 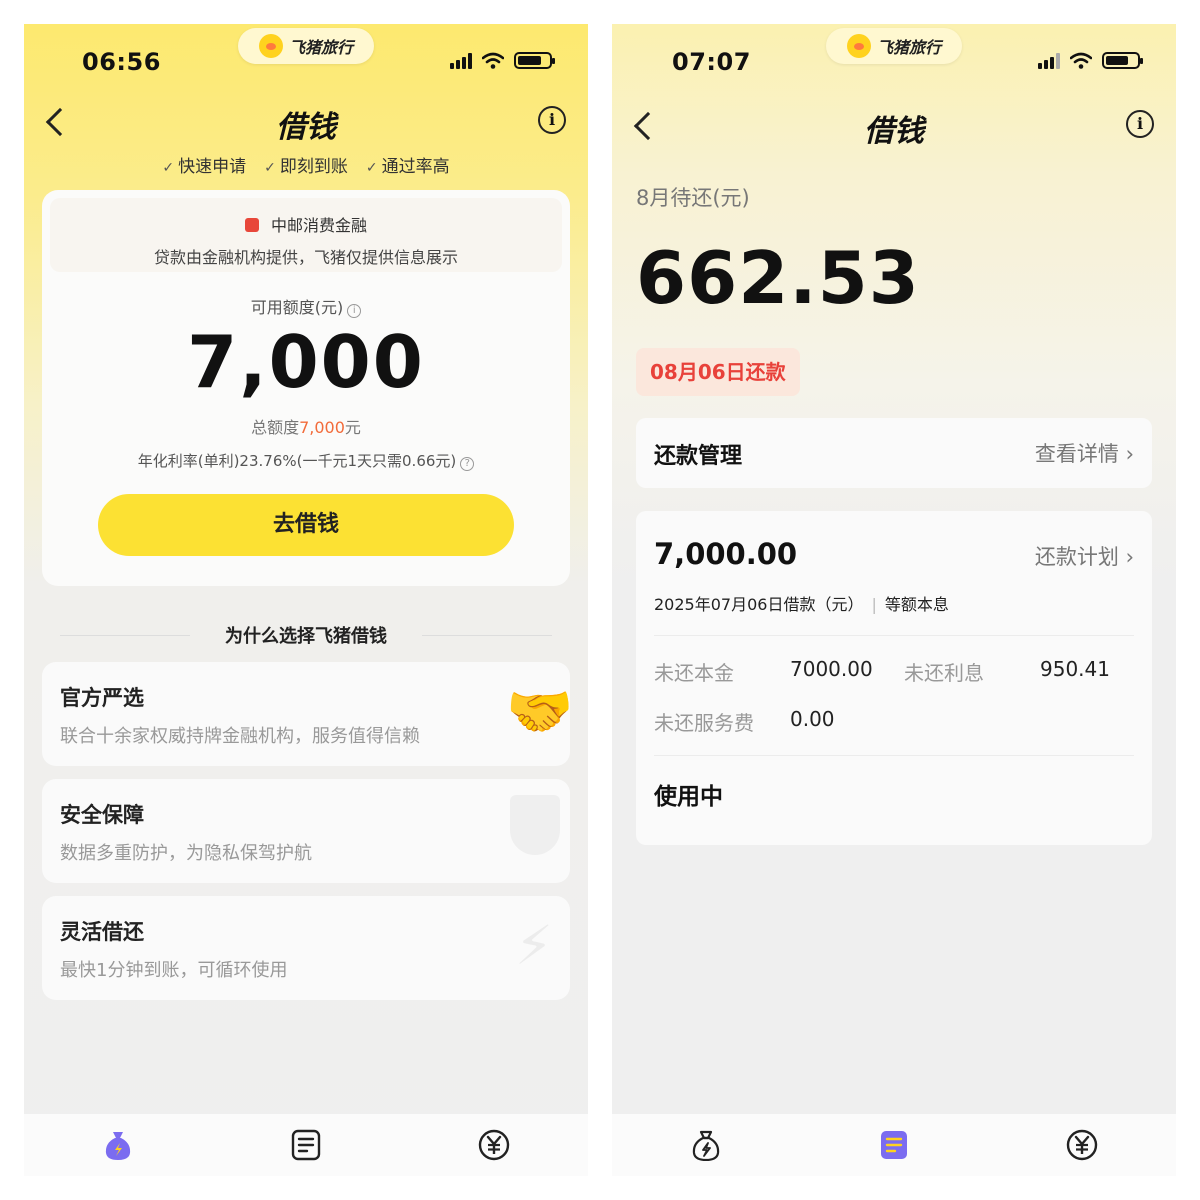 I want to click on loan-amount: 7,000.00, so click(x=726, y=554).